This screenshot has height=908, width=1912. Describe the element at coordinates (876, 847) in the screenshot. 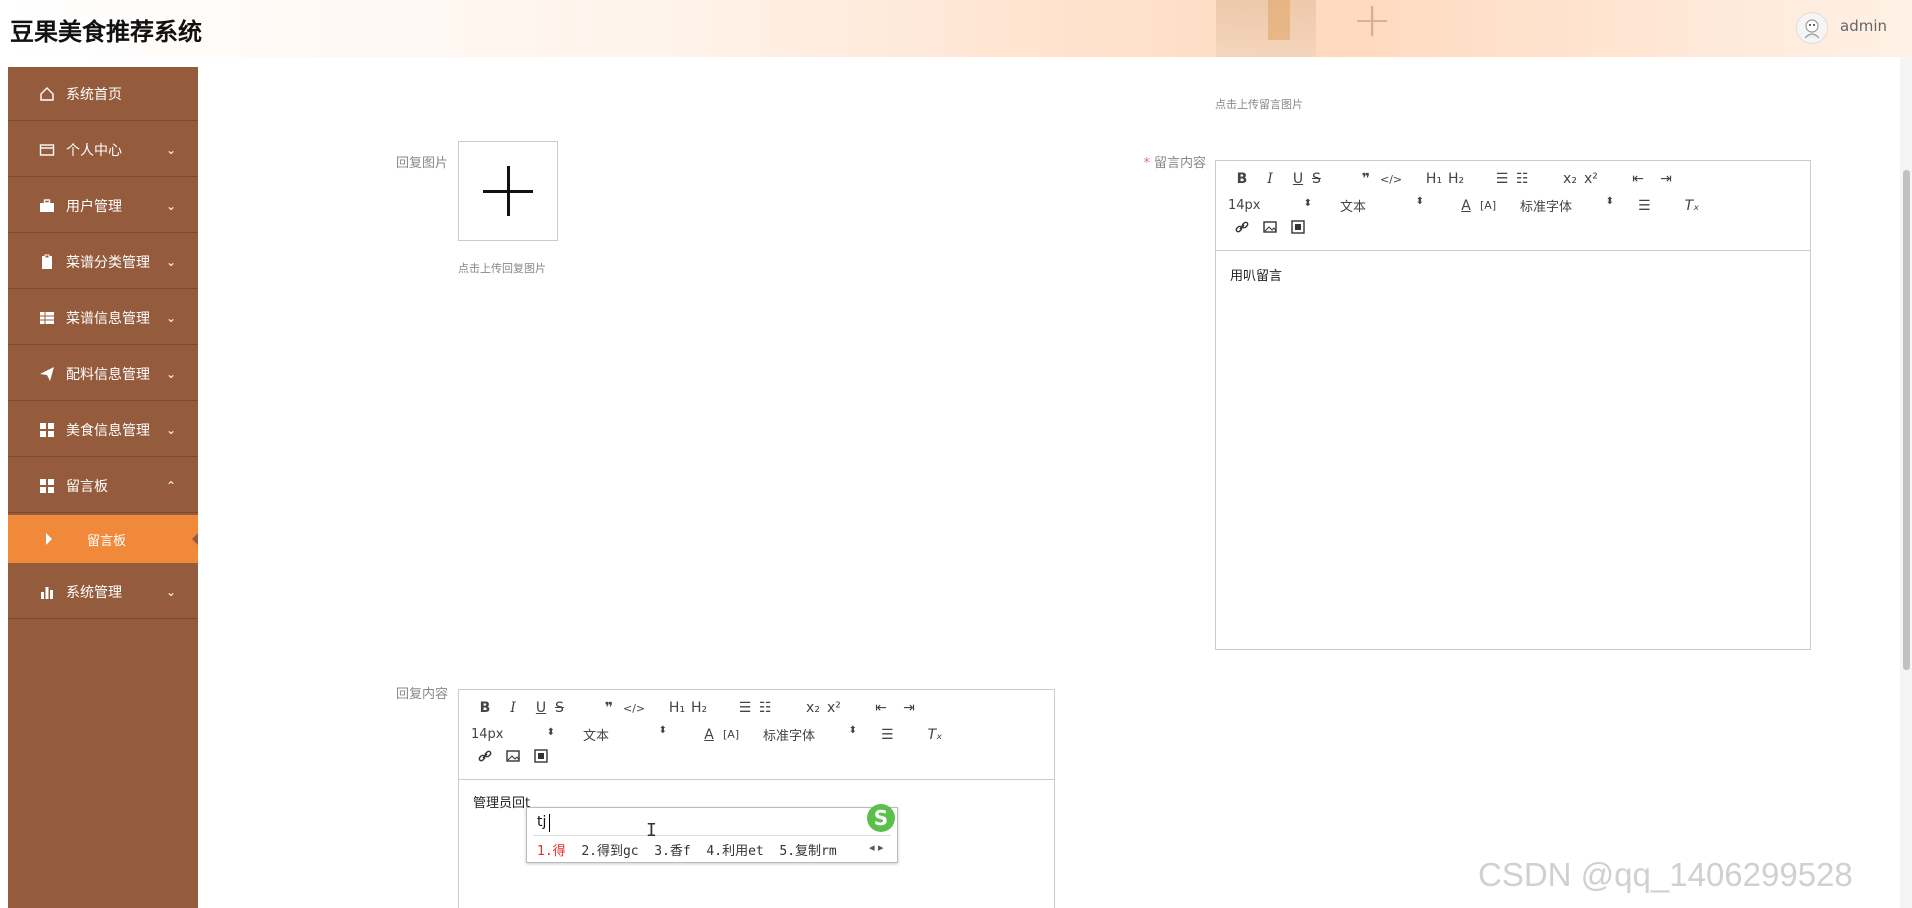

I see `ime-page-arrows-icon: ◂ ▸` at that location.